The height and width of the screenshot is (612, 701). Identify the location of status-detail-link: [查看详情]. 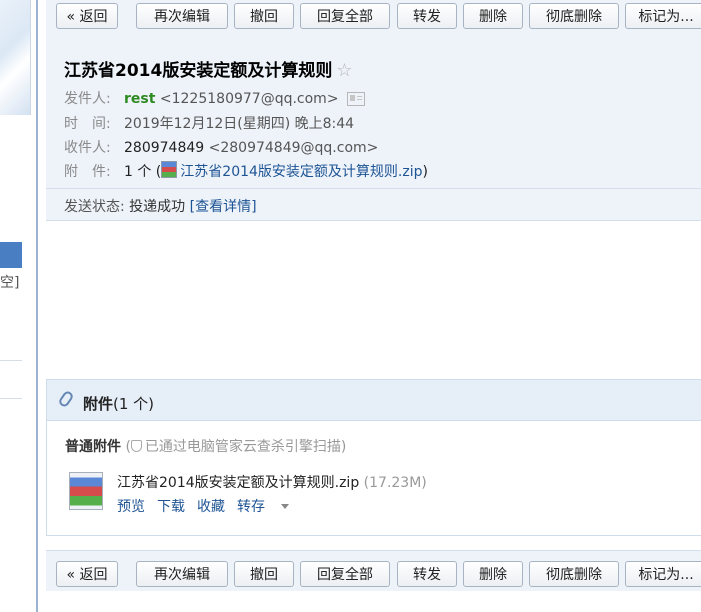
(223, 207).